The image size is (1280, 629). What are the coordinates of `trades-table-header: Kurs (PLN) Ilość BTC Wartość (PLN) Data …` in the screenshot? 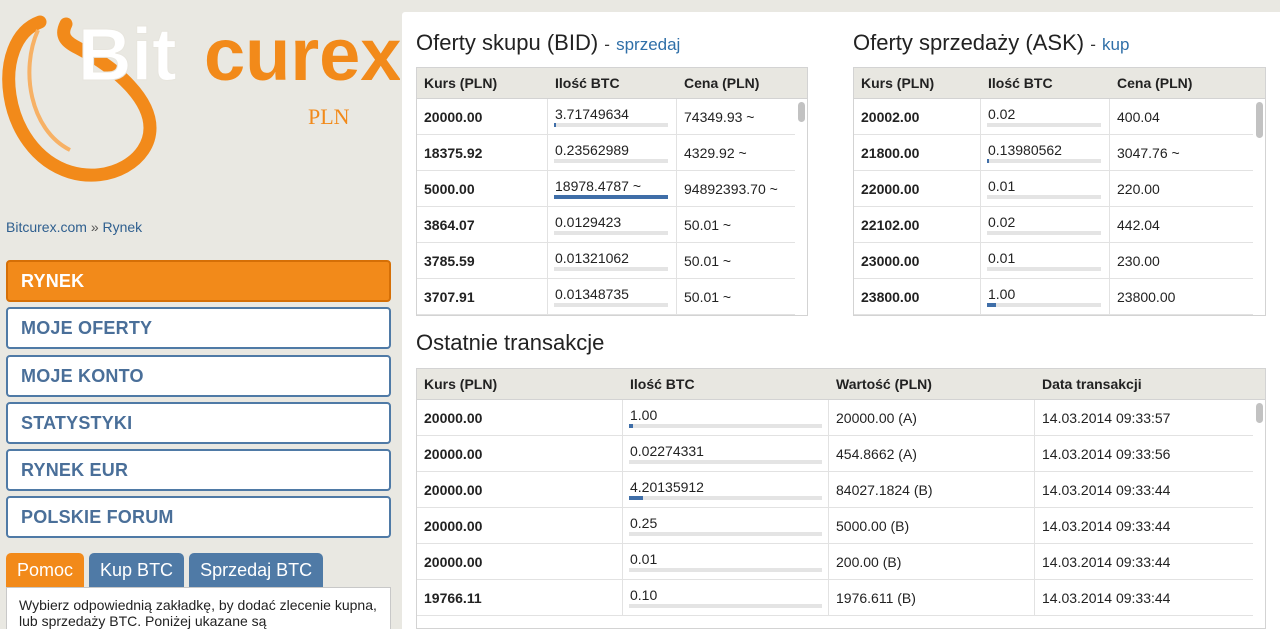 It's located at (841, 384).